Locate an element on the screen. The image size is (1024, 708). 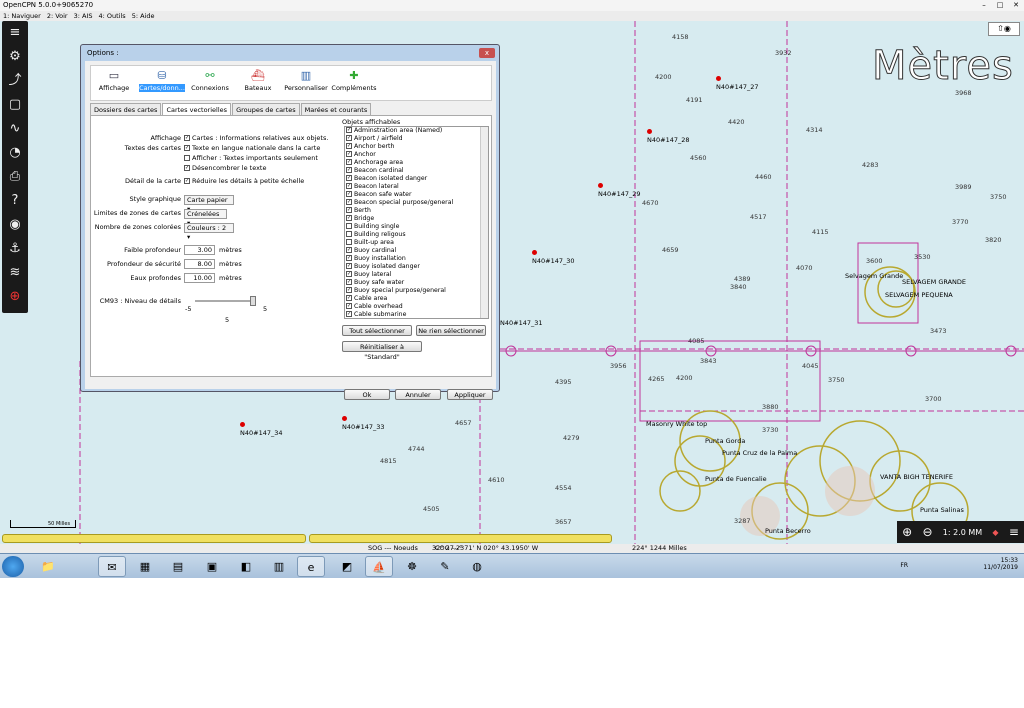
textes-important-checkbox: Afficher : Textes importants seulement is located at coordinates (251, 158).